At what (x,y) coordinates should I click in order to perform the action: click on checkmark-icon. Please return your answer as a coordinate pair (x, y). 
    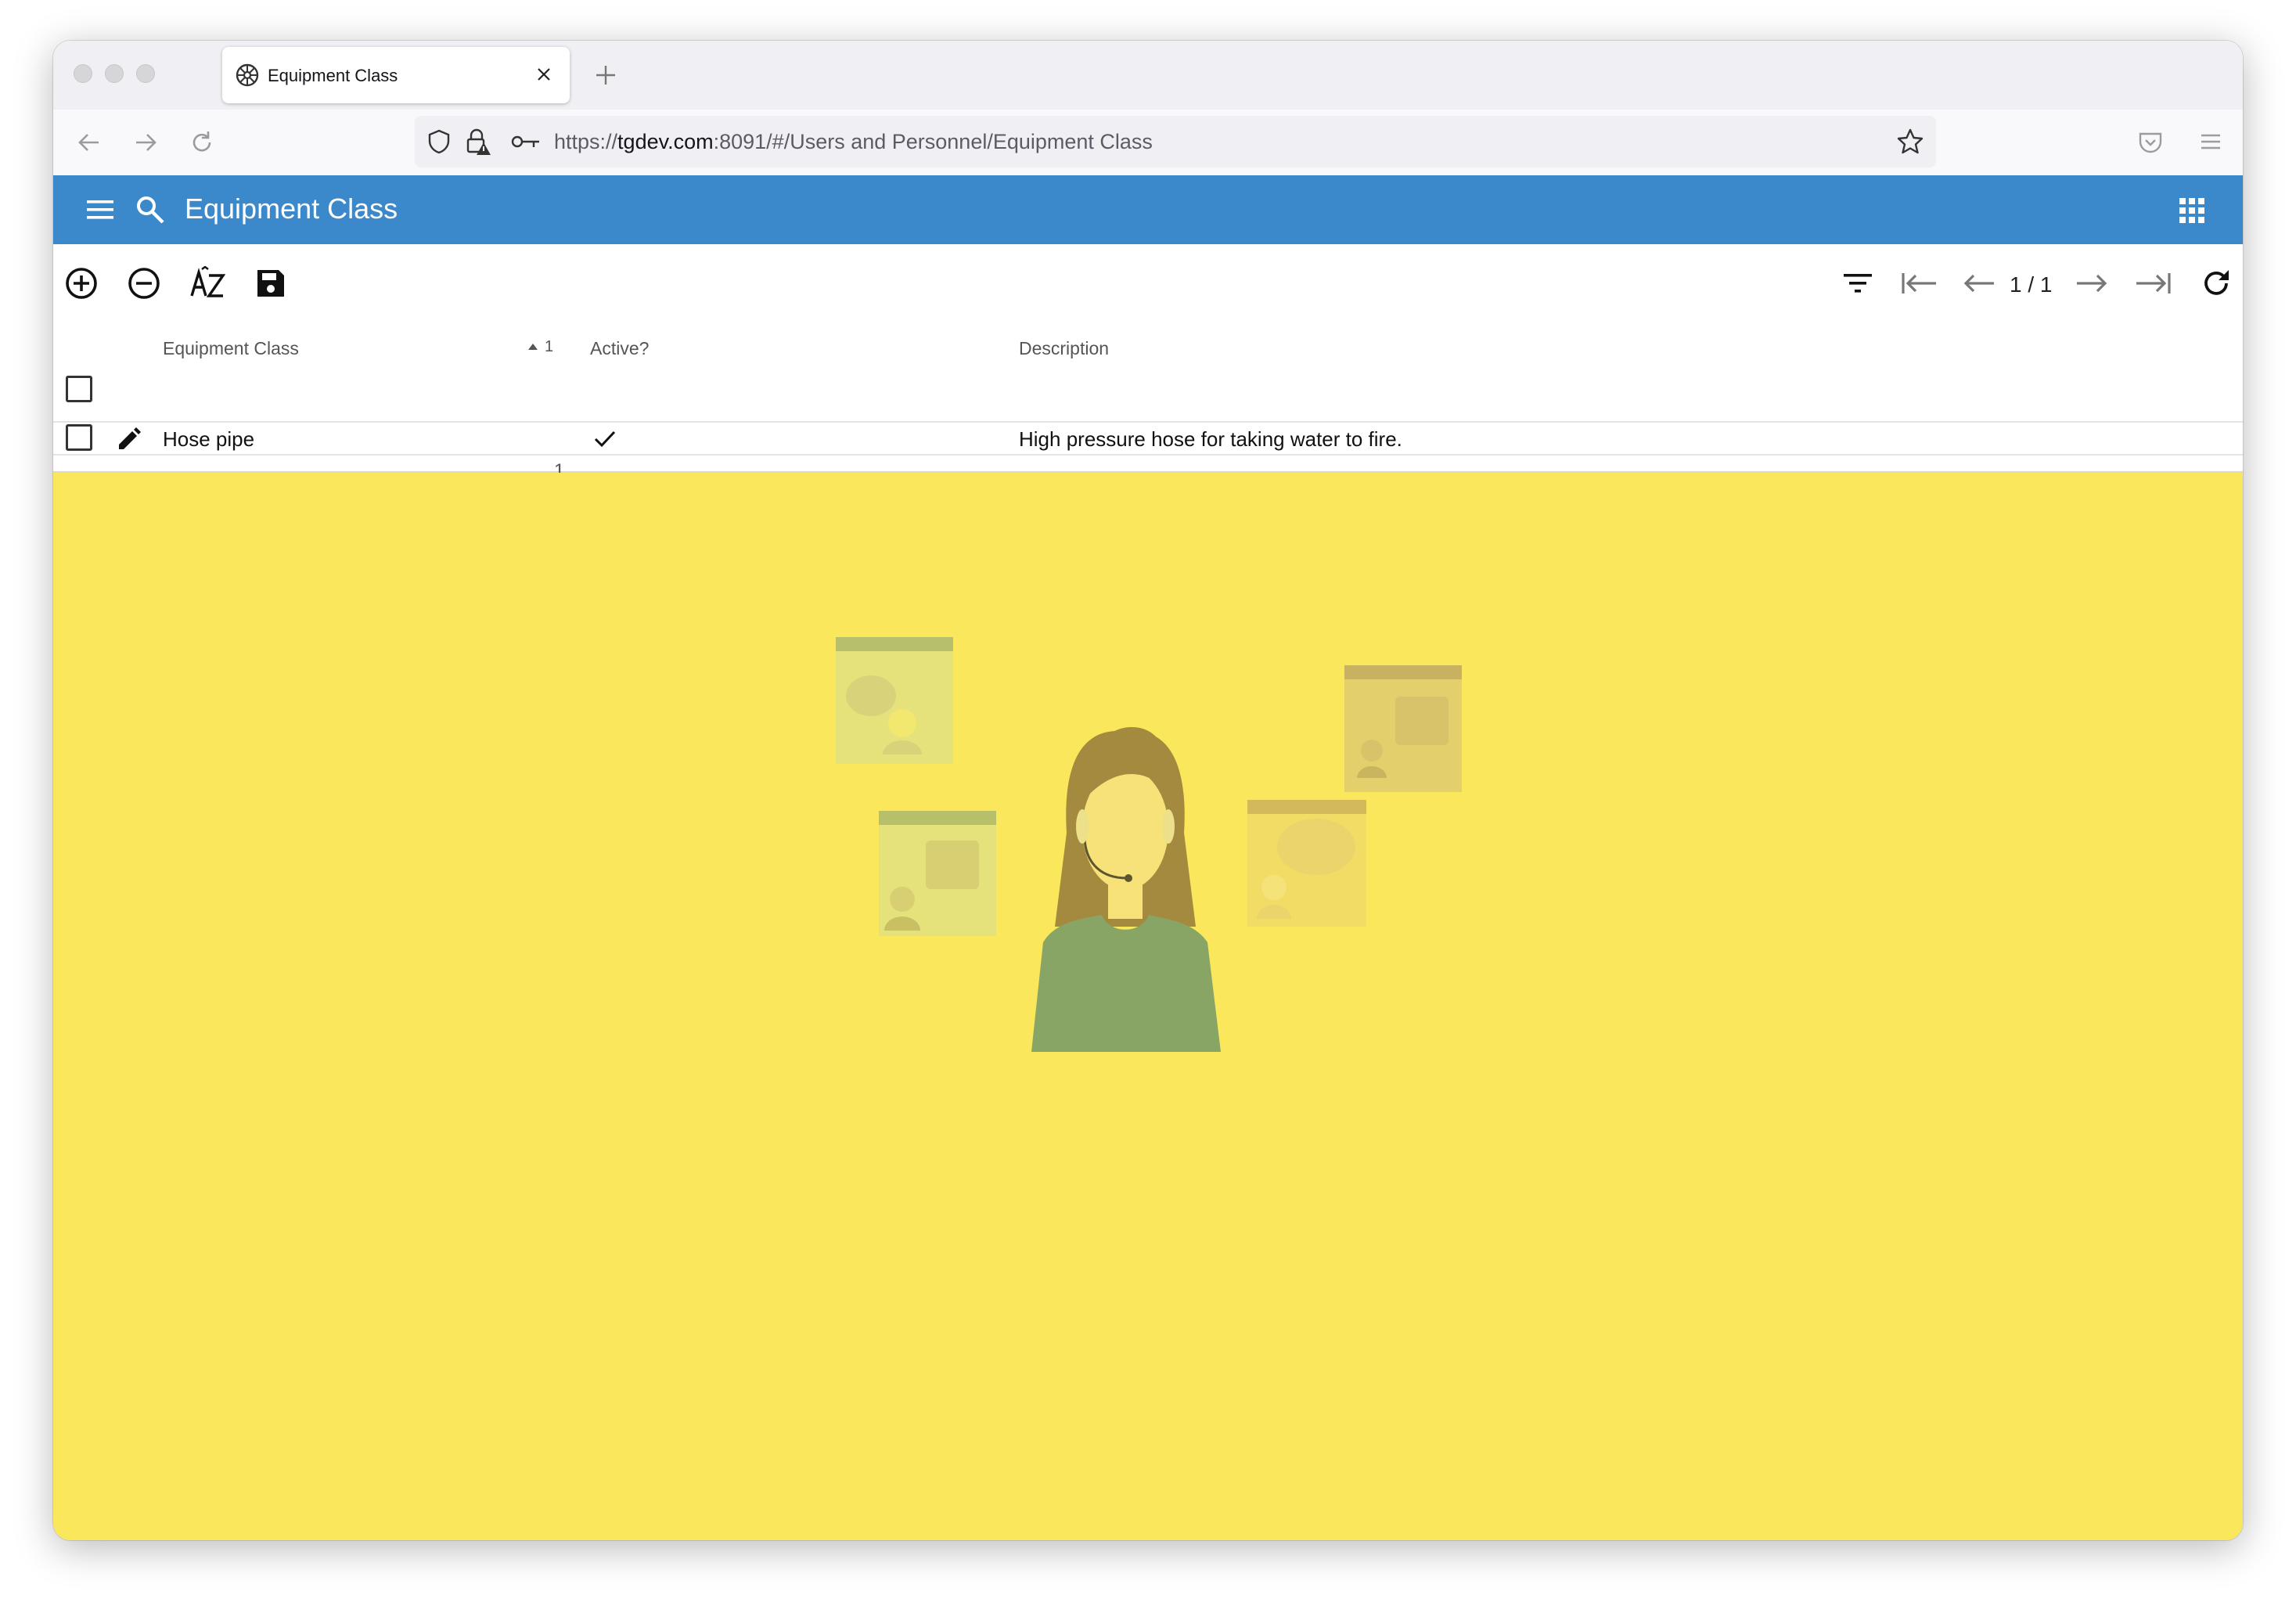
    Looking at the image, I should click on (605, 439).